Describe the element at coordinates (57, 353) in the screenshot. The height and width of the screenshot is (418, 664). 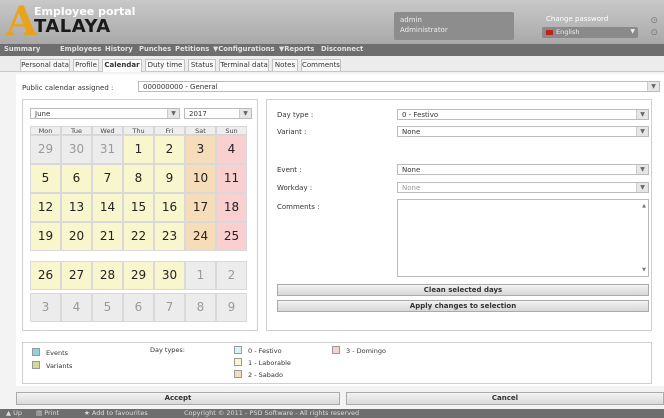
I see `legend-events: Events` at that location.